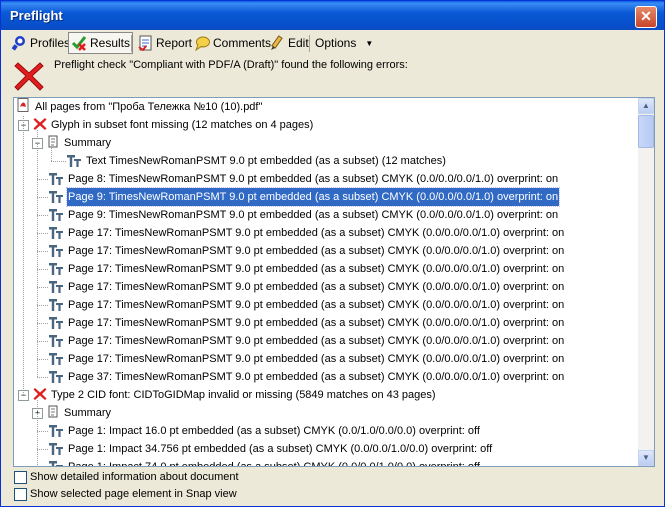 Image resolution: width=665 pixels, height=507 pixels. I want to click on snap-view-checkbox, so click(20, 494).